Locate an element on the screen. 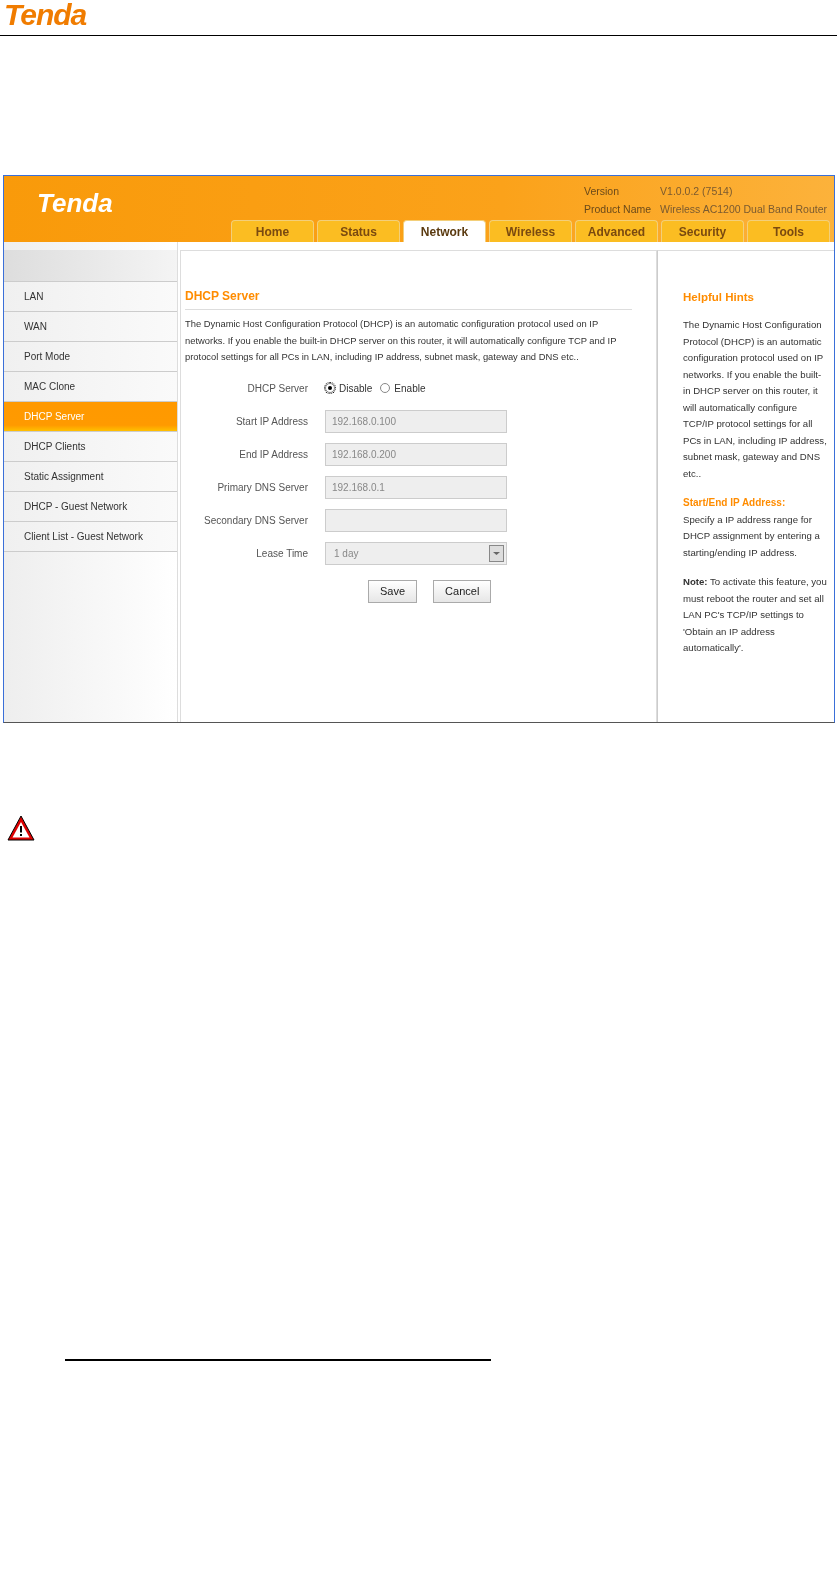  info-label: Version is located at coordinates (601, 191).